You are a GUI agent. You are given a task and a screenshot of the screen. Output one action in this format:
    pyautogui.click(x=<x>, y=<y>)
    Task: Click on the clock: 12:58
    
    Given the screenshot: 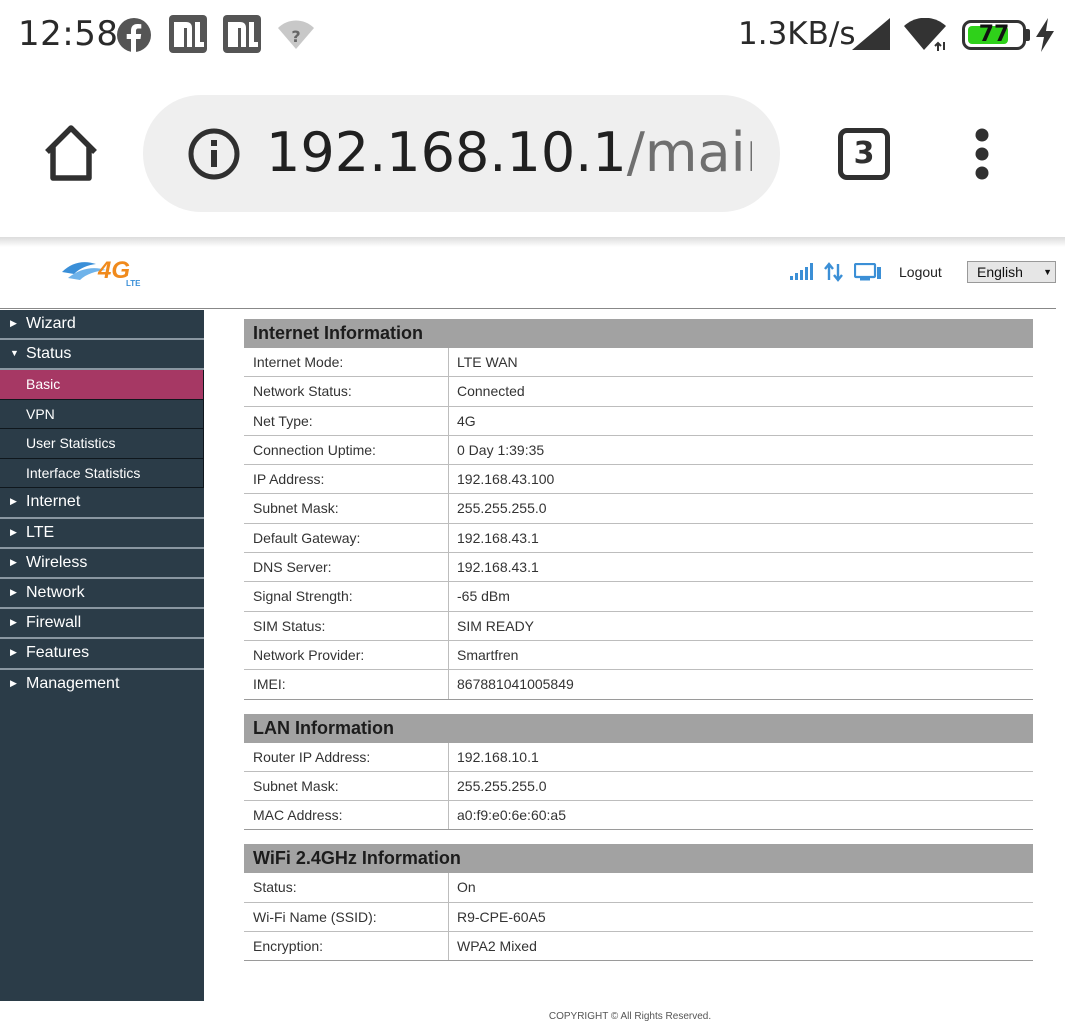 What is the action you would take?
    pyautogui.click(x=68, y=34)
    